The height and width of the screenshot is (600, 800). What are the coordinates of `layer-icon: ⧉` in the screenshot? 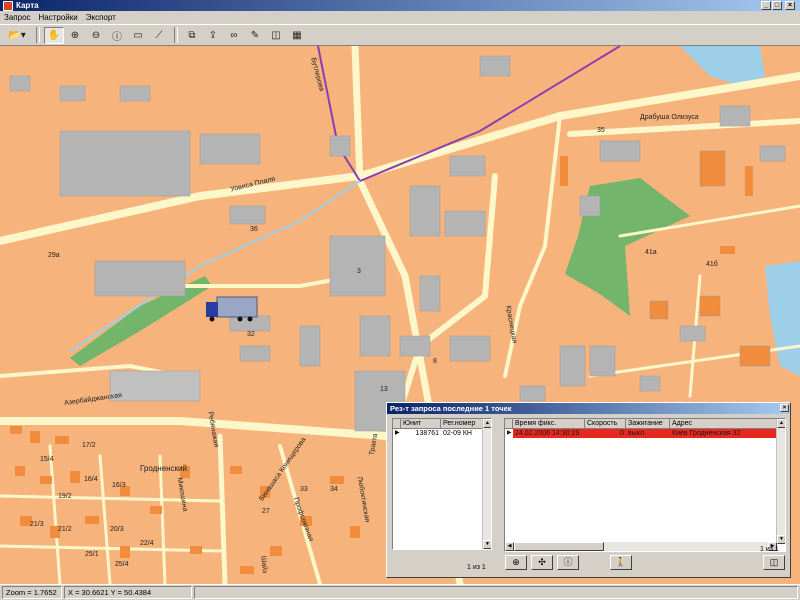 It's located at (192, 35).